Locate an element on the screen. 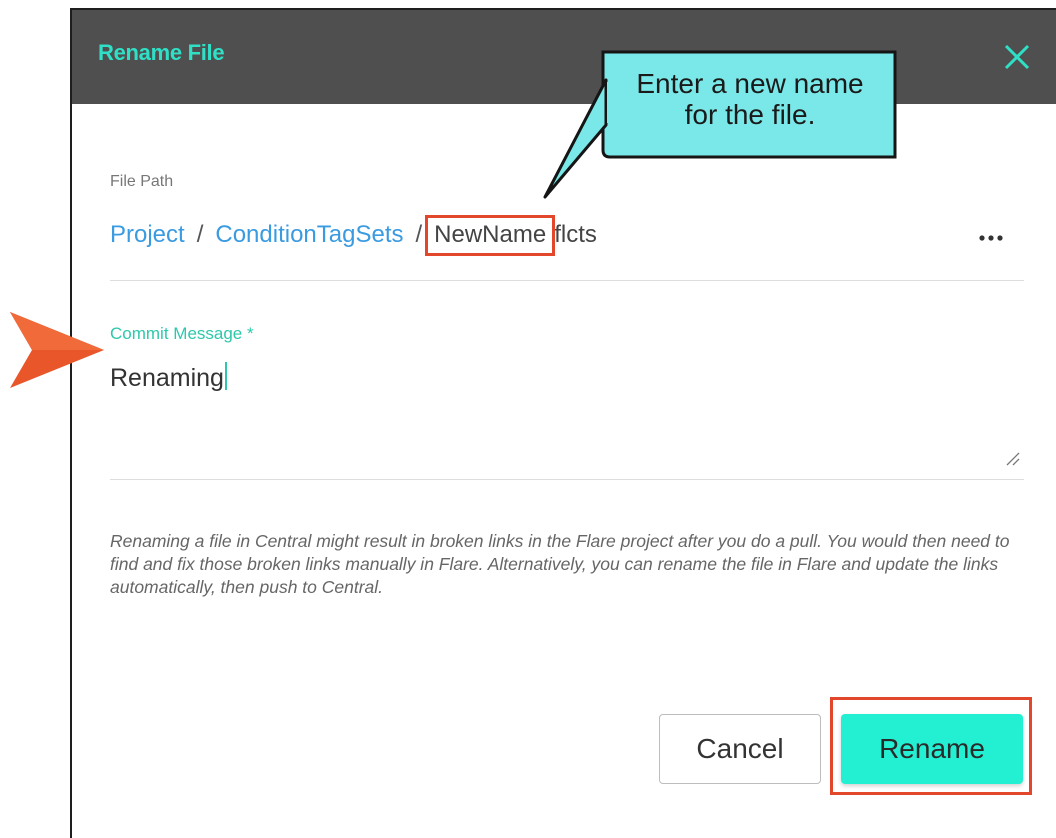 This screenshot has height=838, width=1056. pointer-arrow-icon is located at coordinates (56, 352).